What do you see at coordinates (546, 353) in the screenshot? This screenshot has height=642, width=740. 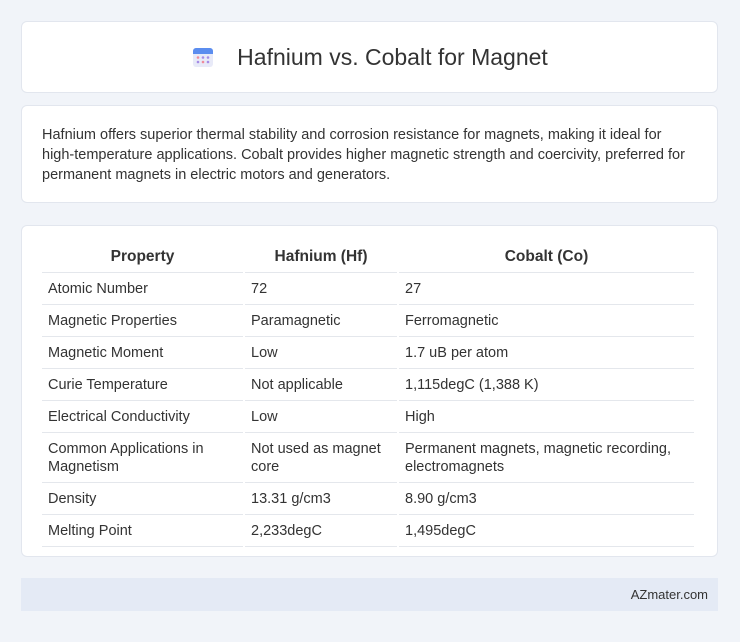 I see `row-cobalt-value: 1.7 uB per atom` at bounding box center [546, 353].